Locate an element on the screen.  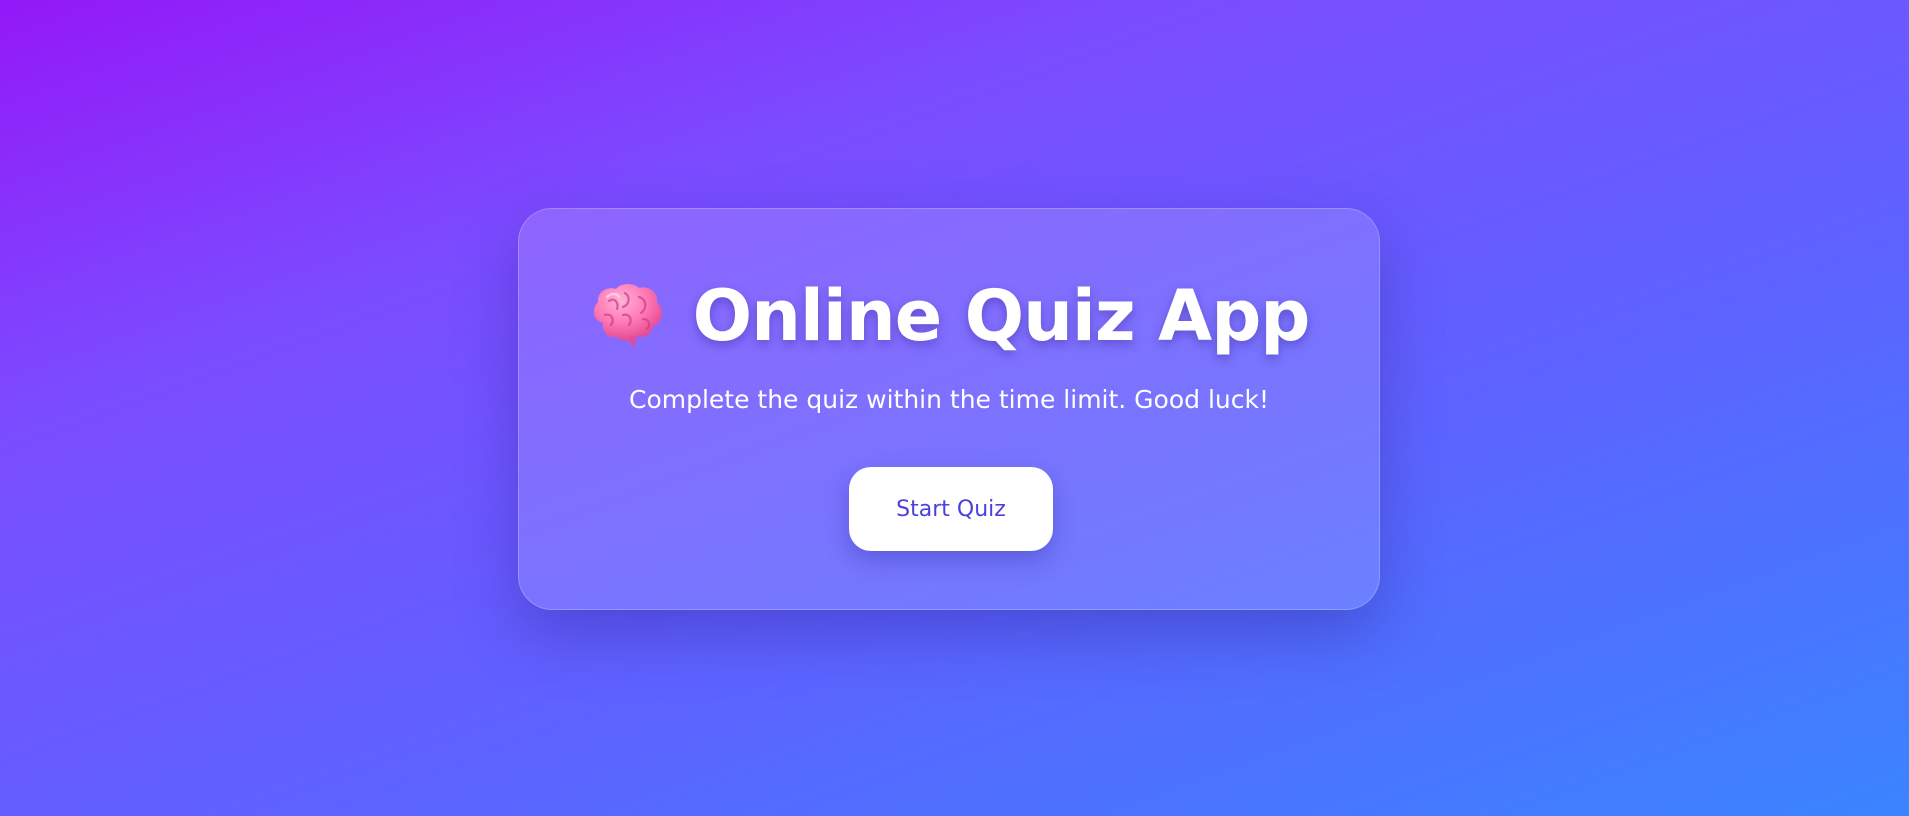
title-row: Online Quiz App is located at coordinates (949, 316).